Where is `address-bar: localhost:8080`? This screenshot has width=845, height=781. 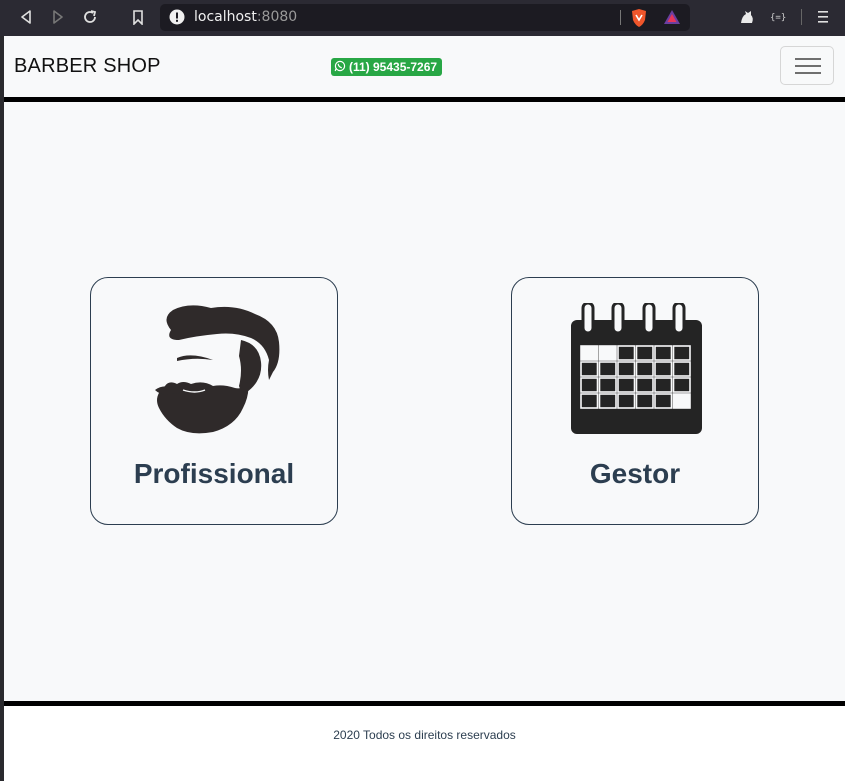 address-bar: localhost:8080 is located at coordinates (425, 17).